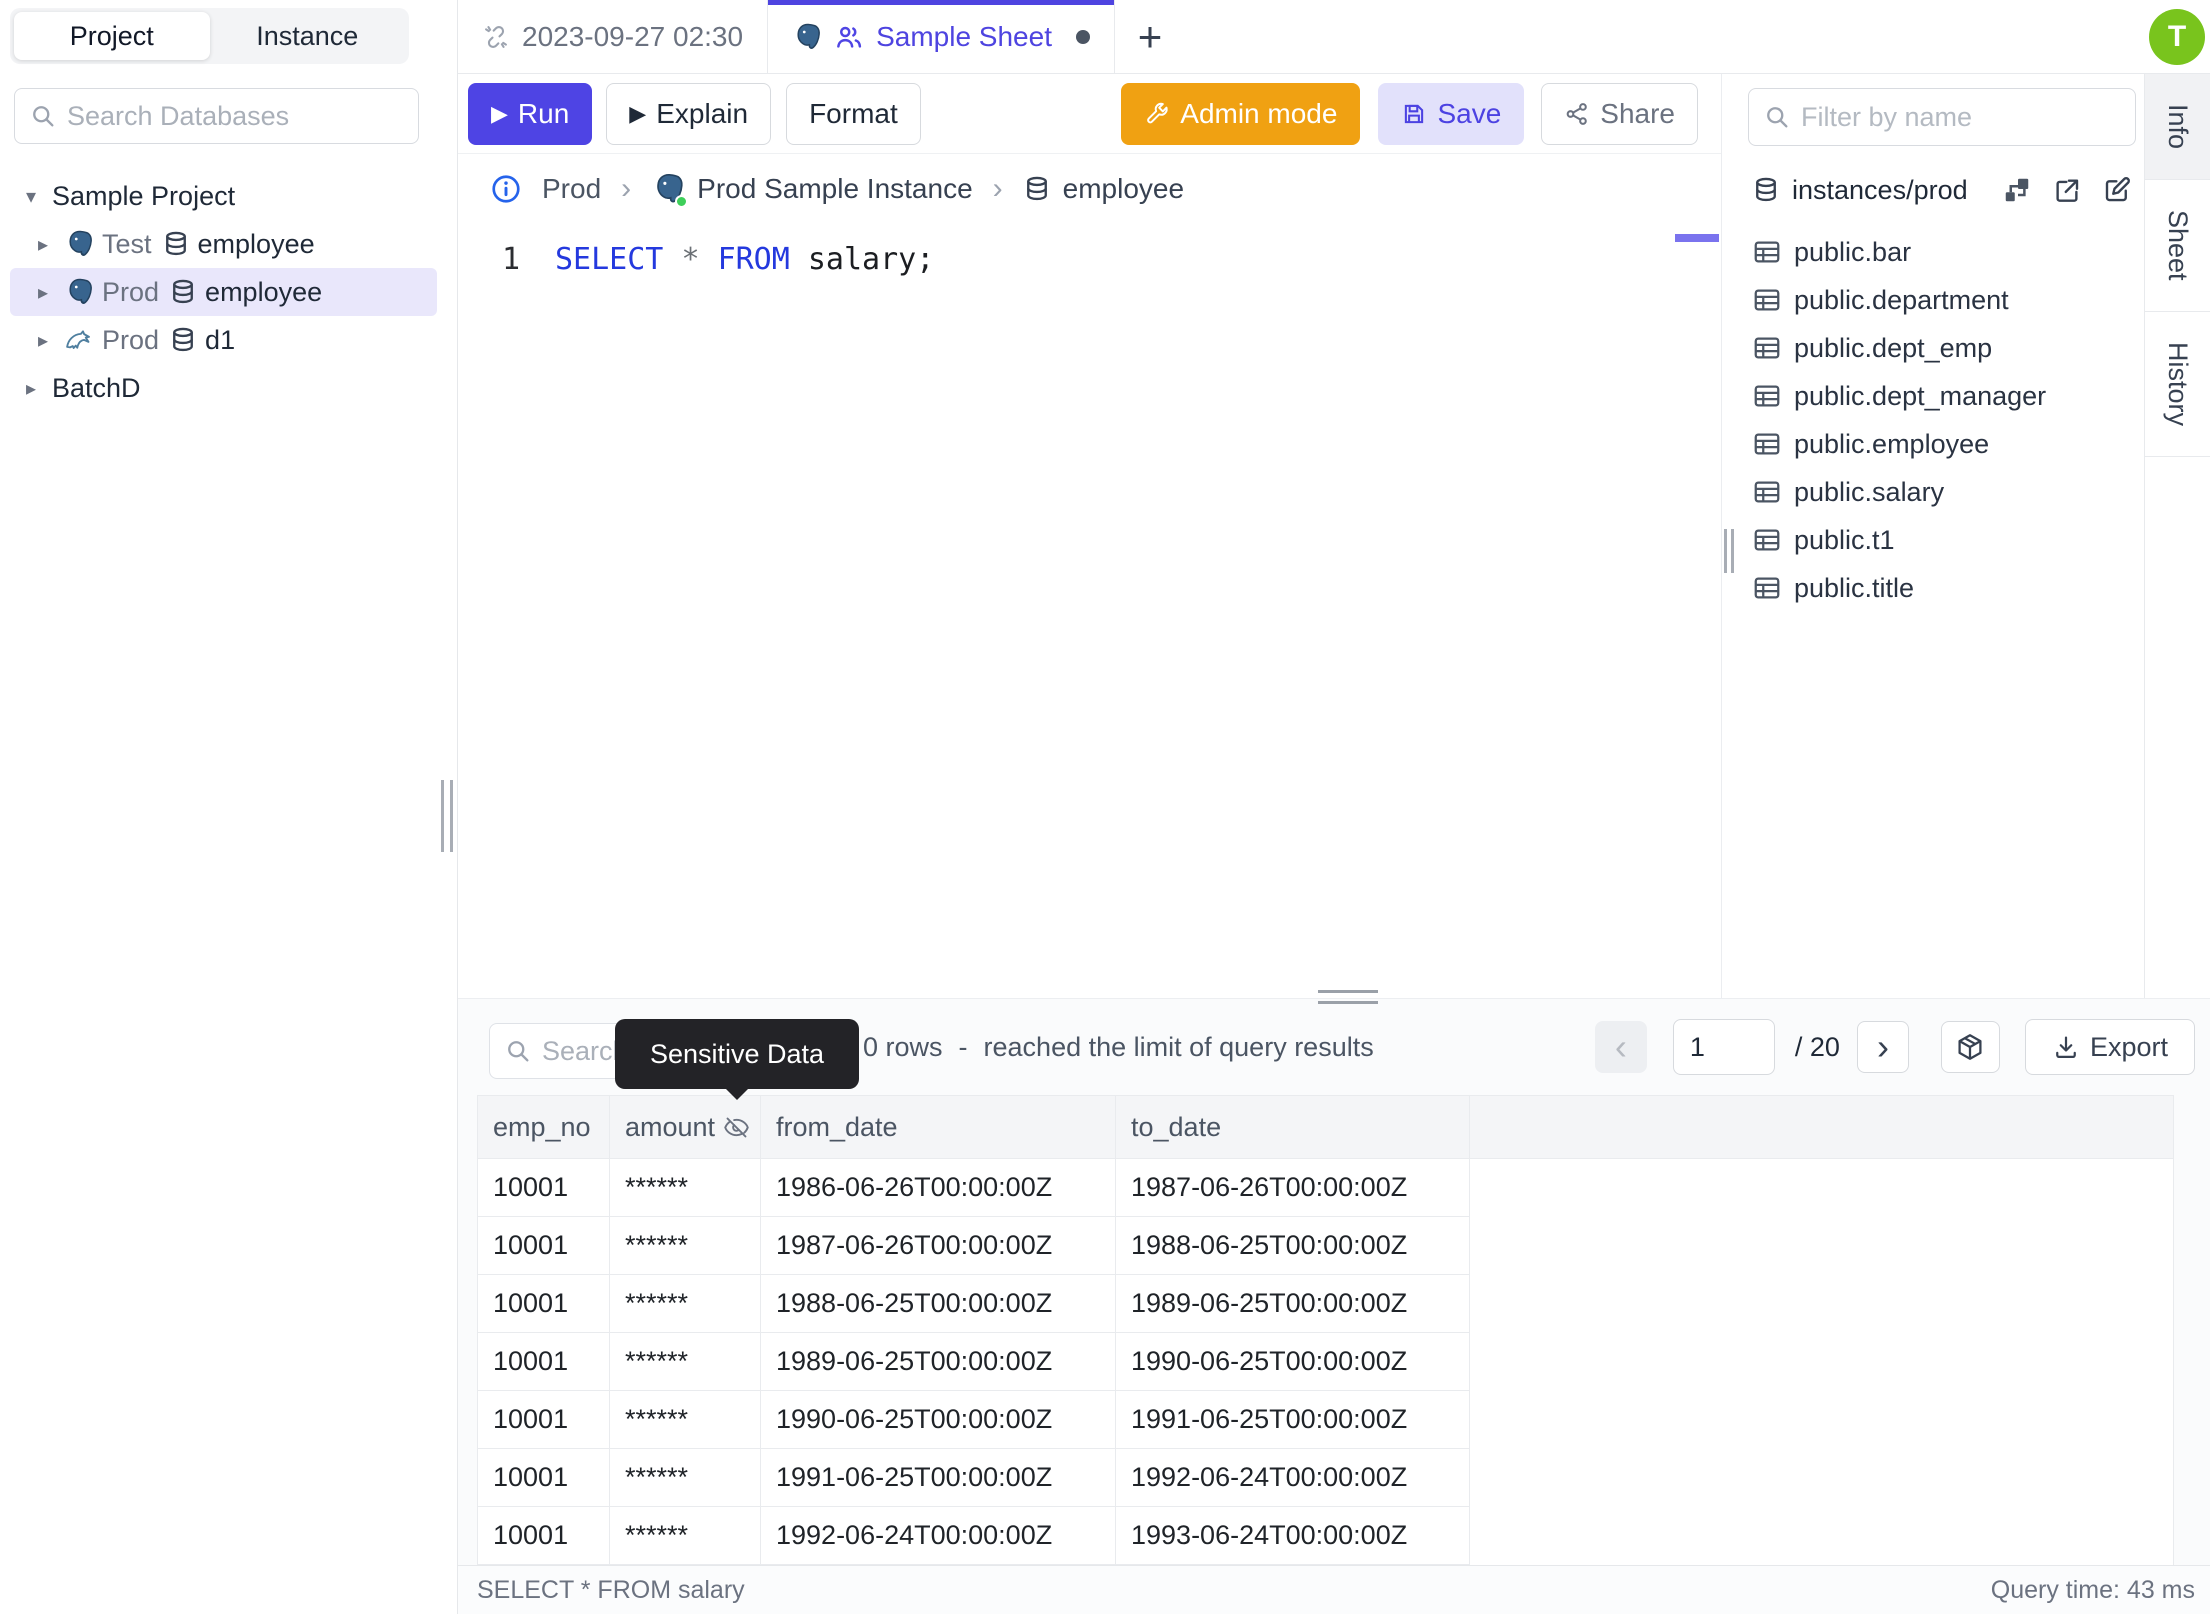 This screenshot has width=2210, height=1614. Describe the element at coordinates (1942, 588) in the screenshot. I see `table-list-item: public.title` at that location.